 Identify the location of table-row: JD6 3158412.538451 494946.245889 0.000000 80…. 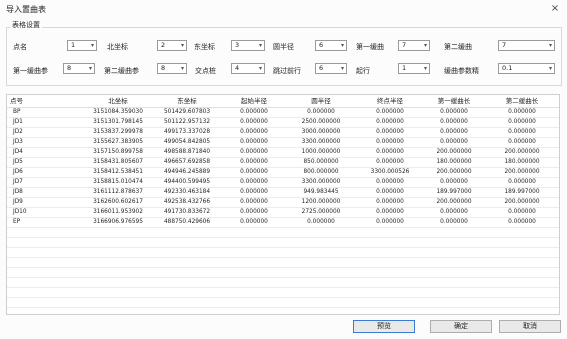
(283, 173).